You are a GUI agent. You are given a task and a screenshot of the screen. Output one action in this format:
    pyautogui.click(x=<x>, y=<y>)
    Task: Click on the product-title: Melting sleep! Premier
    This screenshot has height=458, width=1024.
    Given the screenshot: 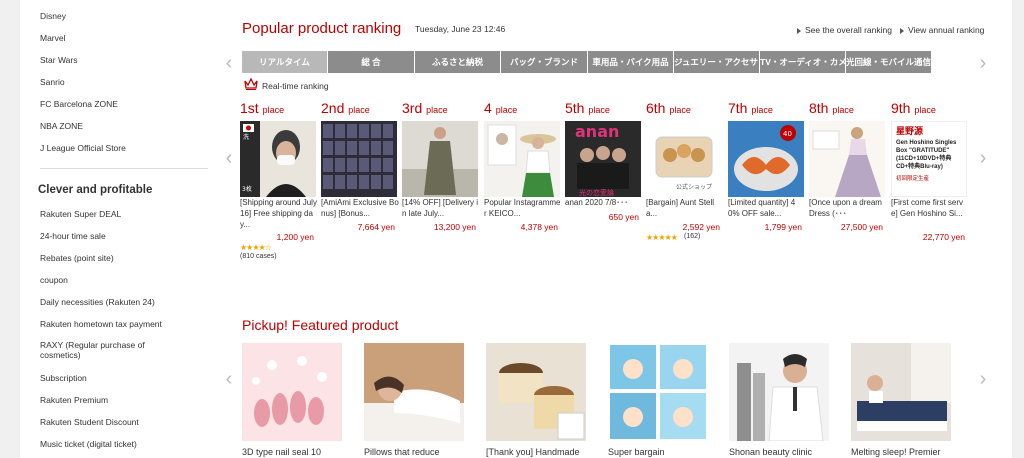 What is the action you would take?
    pyautogui.click(x=906, y=452)
    